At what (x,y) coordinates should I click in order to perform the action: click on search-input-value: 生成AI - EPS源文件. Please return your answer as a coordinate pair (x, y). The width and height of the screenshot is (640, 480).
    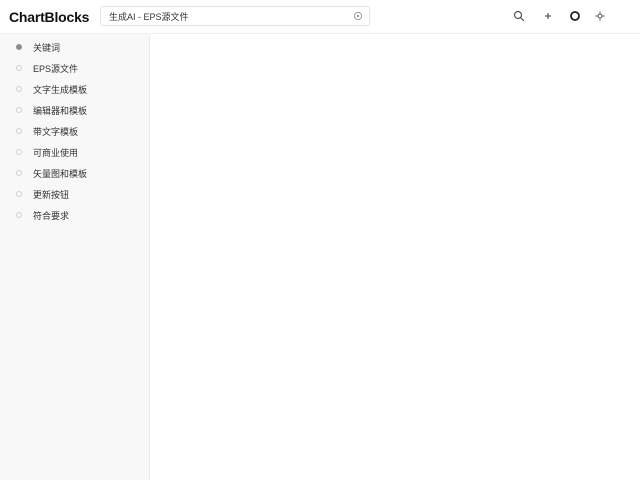
    Looking at the image, I should click on (149, 17).